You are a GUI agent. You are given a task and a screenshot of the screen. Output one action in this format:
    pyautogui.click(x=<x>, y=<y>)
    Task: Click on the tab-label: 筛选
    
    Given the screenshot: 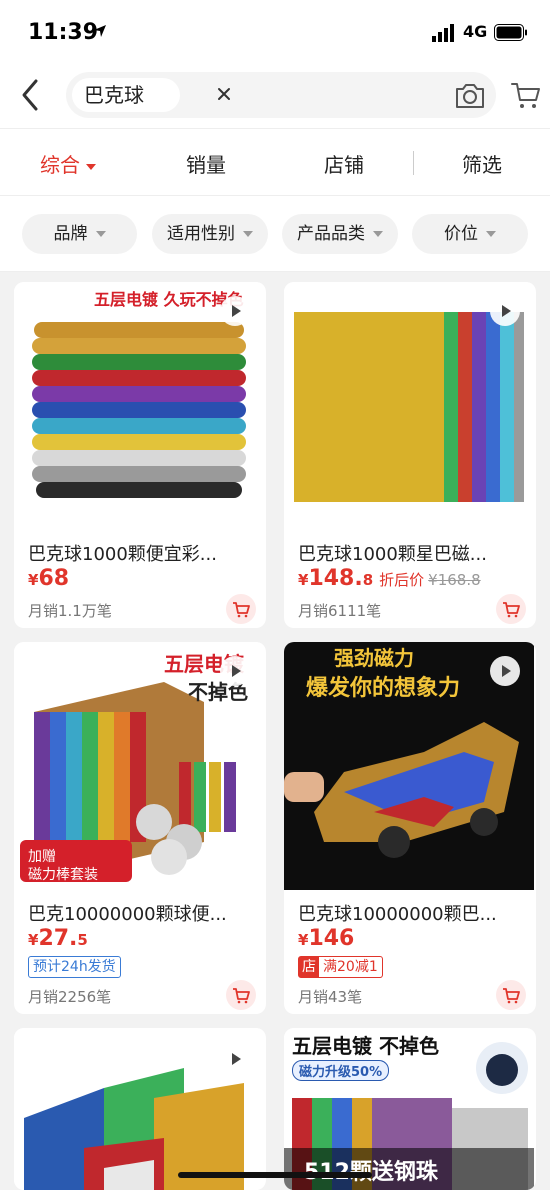 What is the action you would take?
    pyautogui.click(x=482, y=165)
    